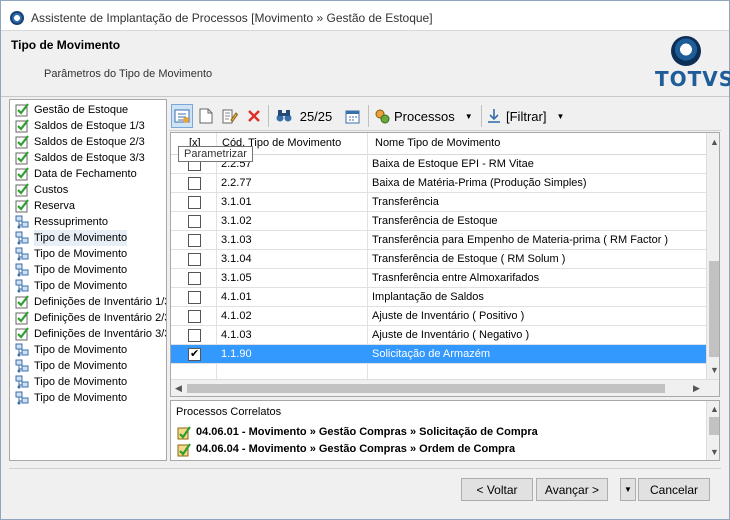 Image resolution: width=730 pixels, height=520 pixels. I want to click on page-title: Tipo de Movimento, so click(66, 45).